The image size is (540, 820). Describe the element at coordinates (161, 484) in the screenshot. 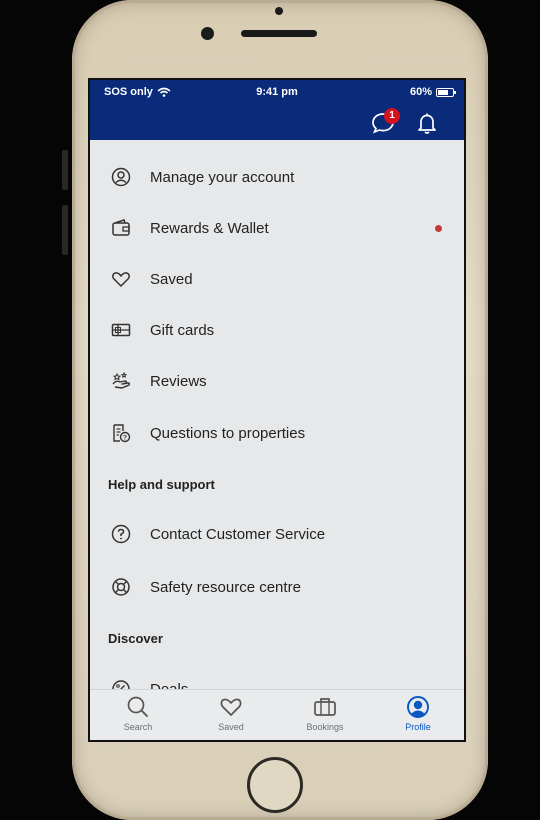

I see `section-help-support: Help and support` at that location.